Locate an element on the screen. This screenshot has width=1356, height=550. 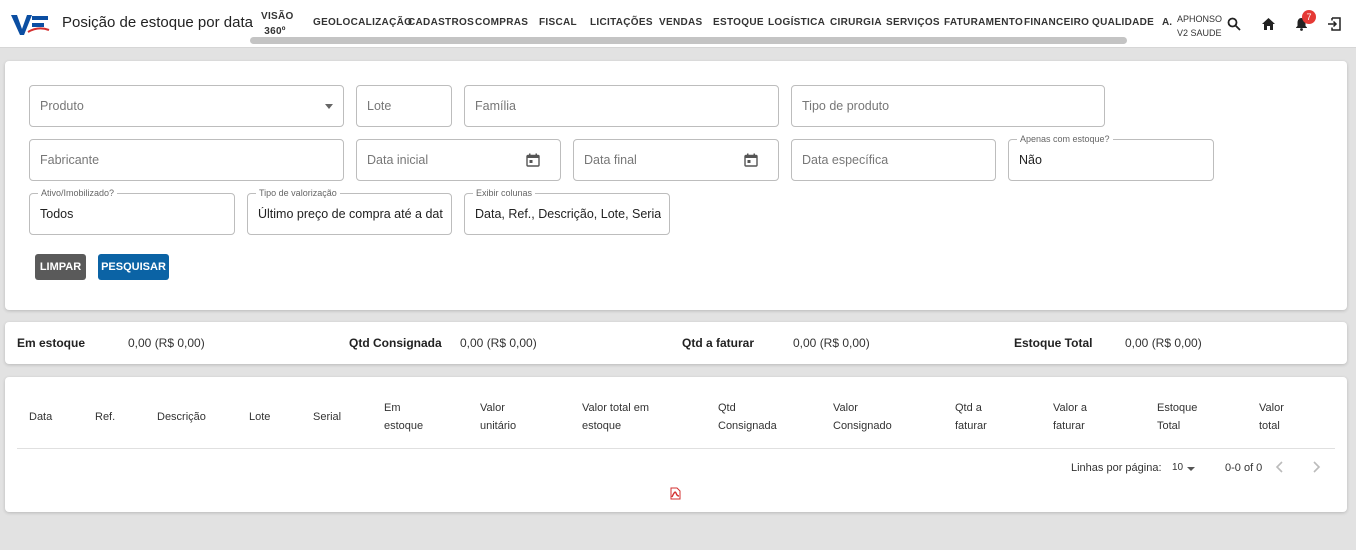
column-header: Valor total em estoque is located at coordinates (615, 417).